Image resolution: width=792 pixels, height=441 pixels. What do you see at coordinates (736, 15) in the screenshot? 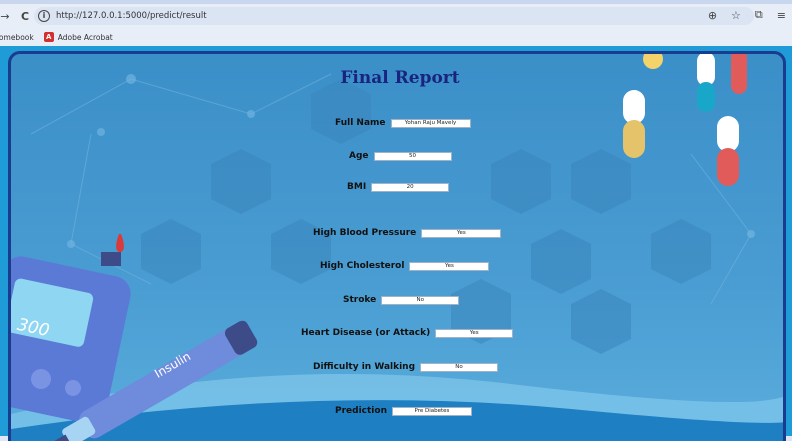
I see `bookmark-star-icon: ☆` at bounding box center [736, 15].